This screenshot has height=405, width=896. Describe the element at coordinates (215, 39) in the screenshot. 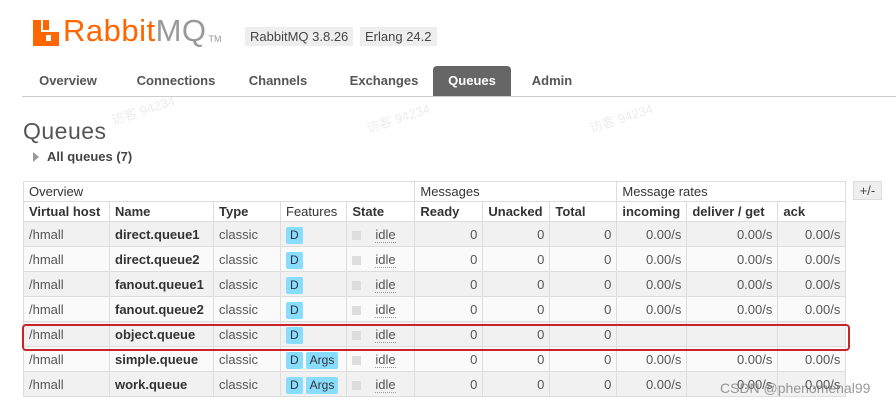

I see `logo-trademark: TM` at that location.